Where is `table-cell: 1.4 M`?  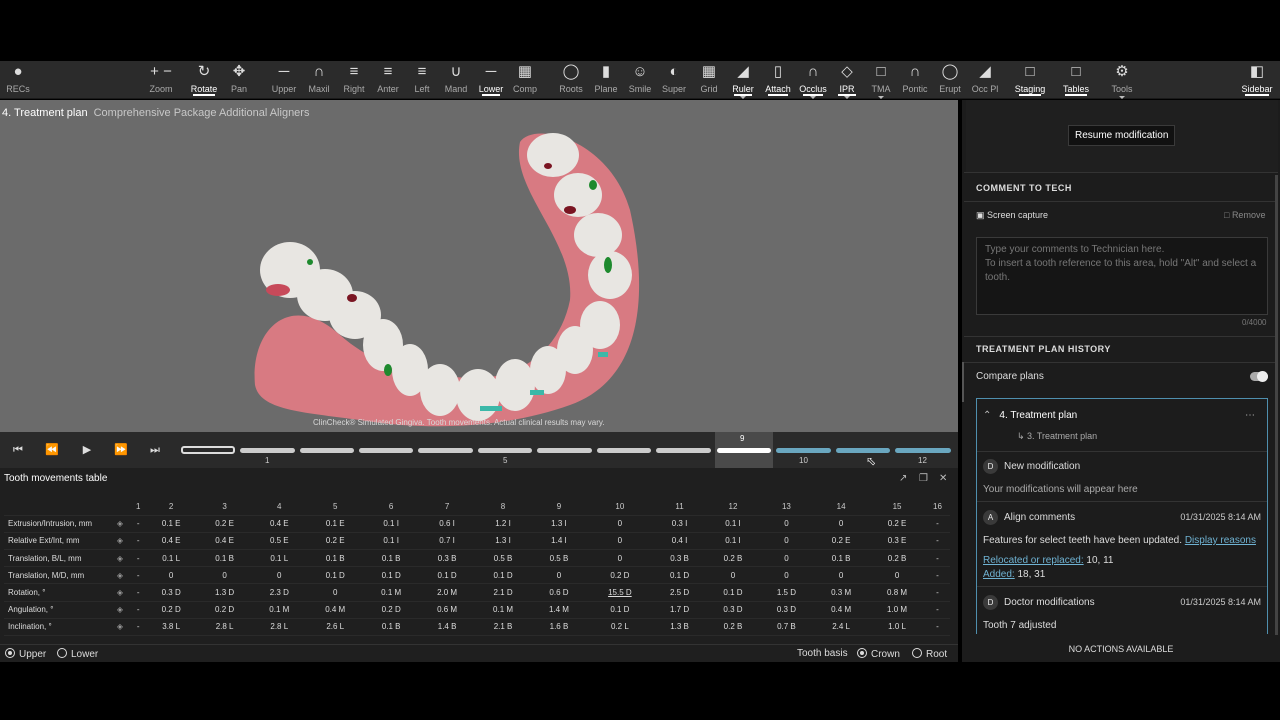 table-cell: 1.4 M is located at coordinates (559, 610).